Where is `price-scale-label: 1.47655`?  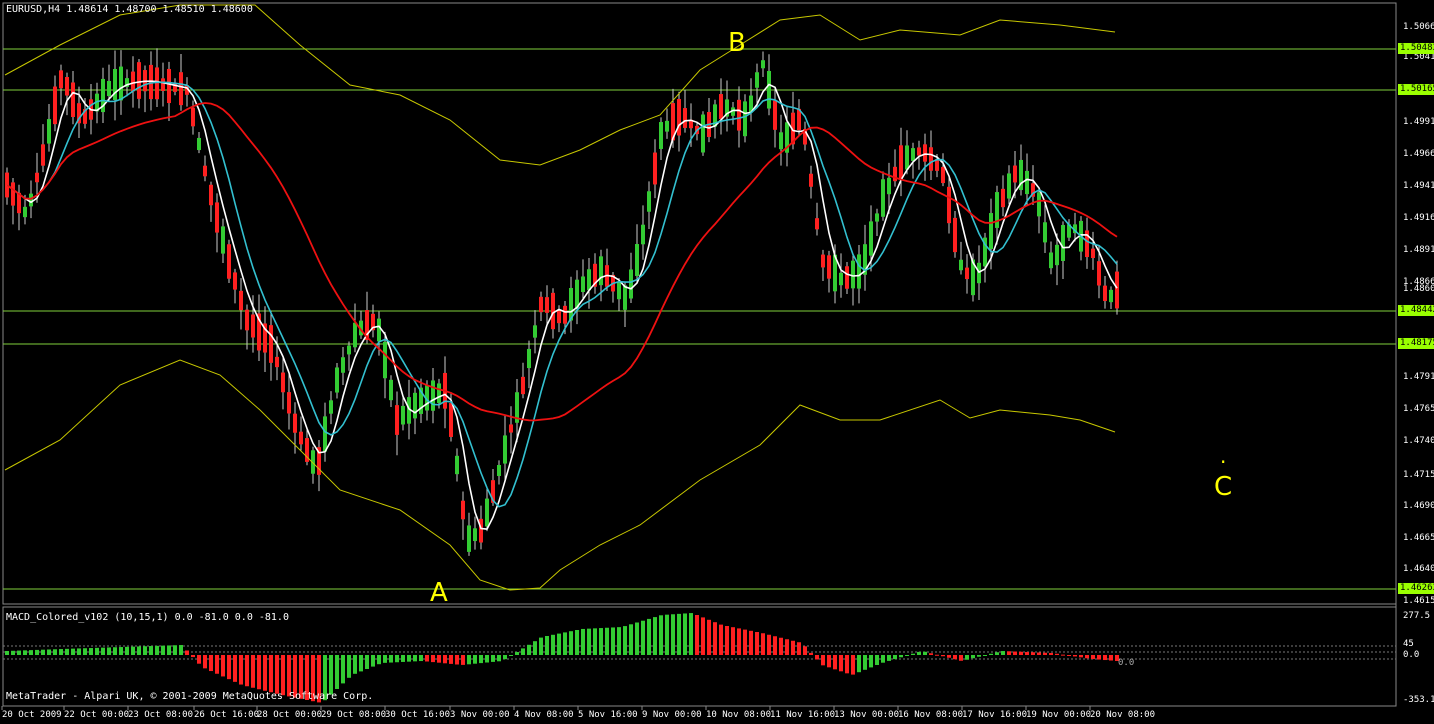 price-scale-label: 1.47655 is located at coordinates (1418, 409).